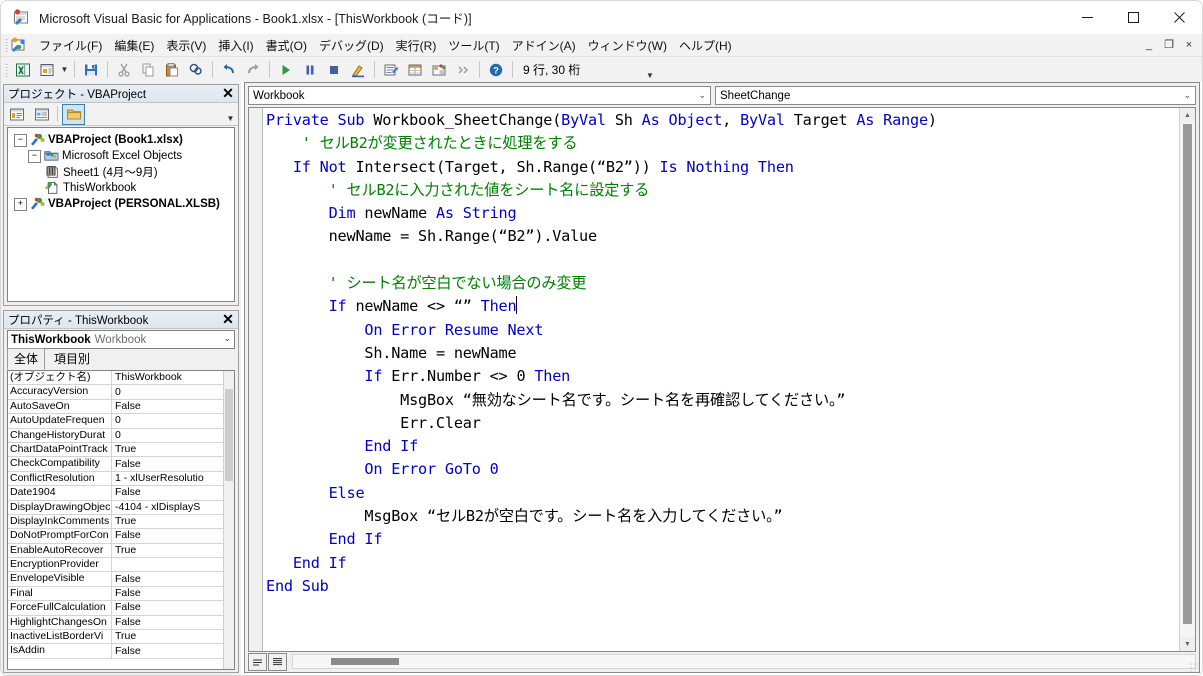  I want to click on menu-format: 書式(O), so click(286, 45).